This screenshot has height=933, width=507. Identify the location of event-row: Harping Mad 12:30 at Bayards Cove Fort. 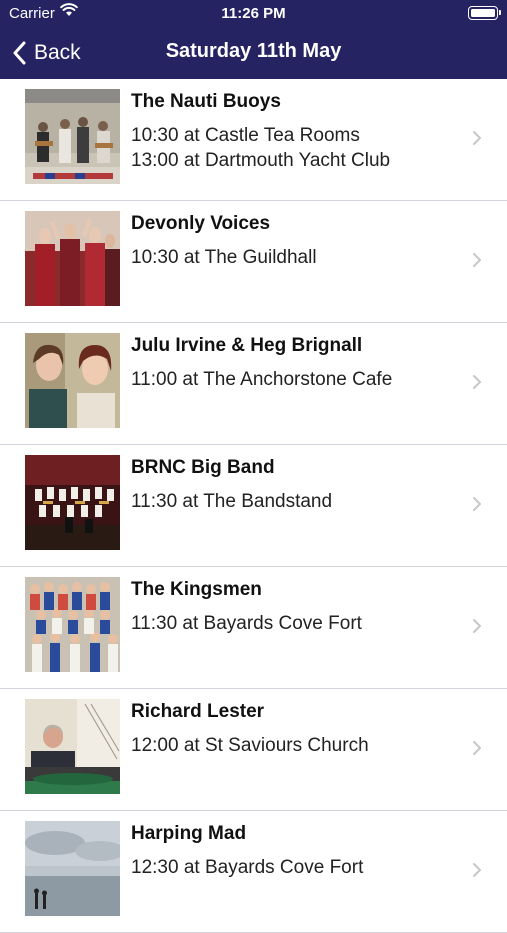
(253, 872).